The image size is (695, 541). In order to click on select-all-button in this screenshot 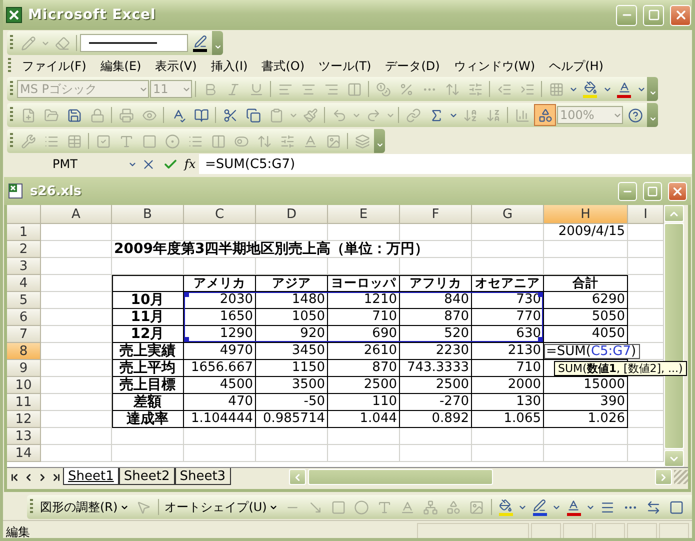, I will do `click(24, 214)`.